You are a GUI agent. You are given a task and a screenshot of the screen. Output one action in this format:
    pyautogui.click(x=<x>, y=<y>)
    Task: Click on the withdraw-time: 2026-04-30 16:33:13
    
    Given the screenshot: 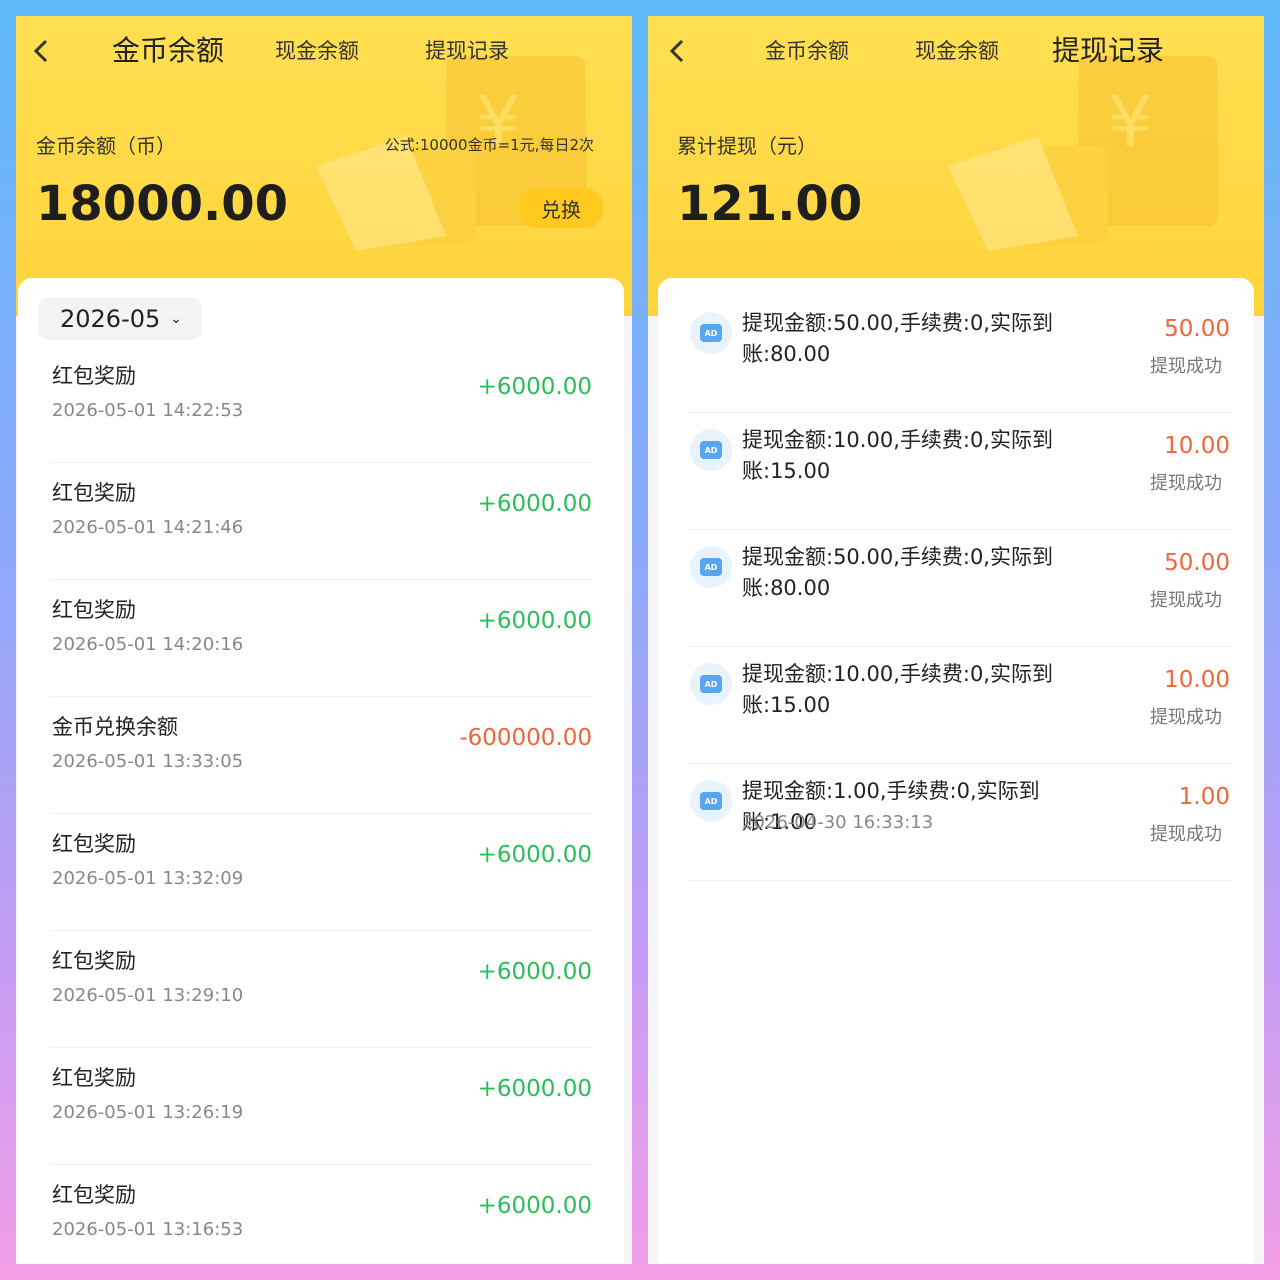 What is the action you would take?
    pyautogui.click(x=838, y=822)
    